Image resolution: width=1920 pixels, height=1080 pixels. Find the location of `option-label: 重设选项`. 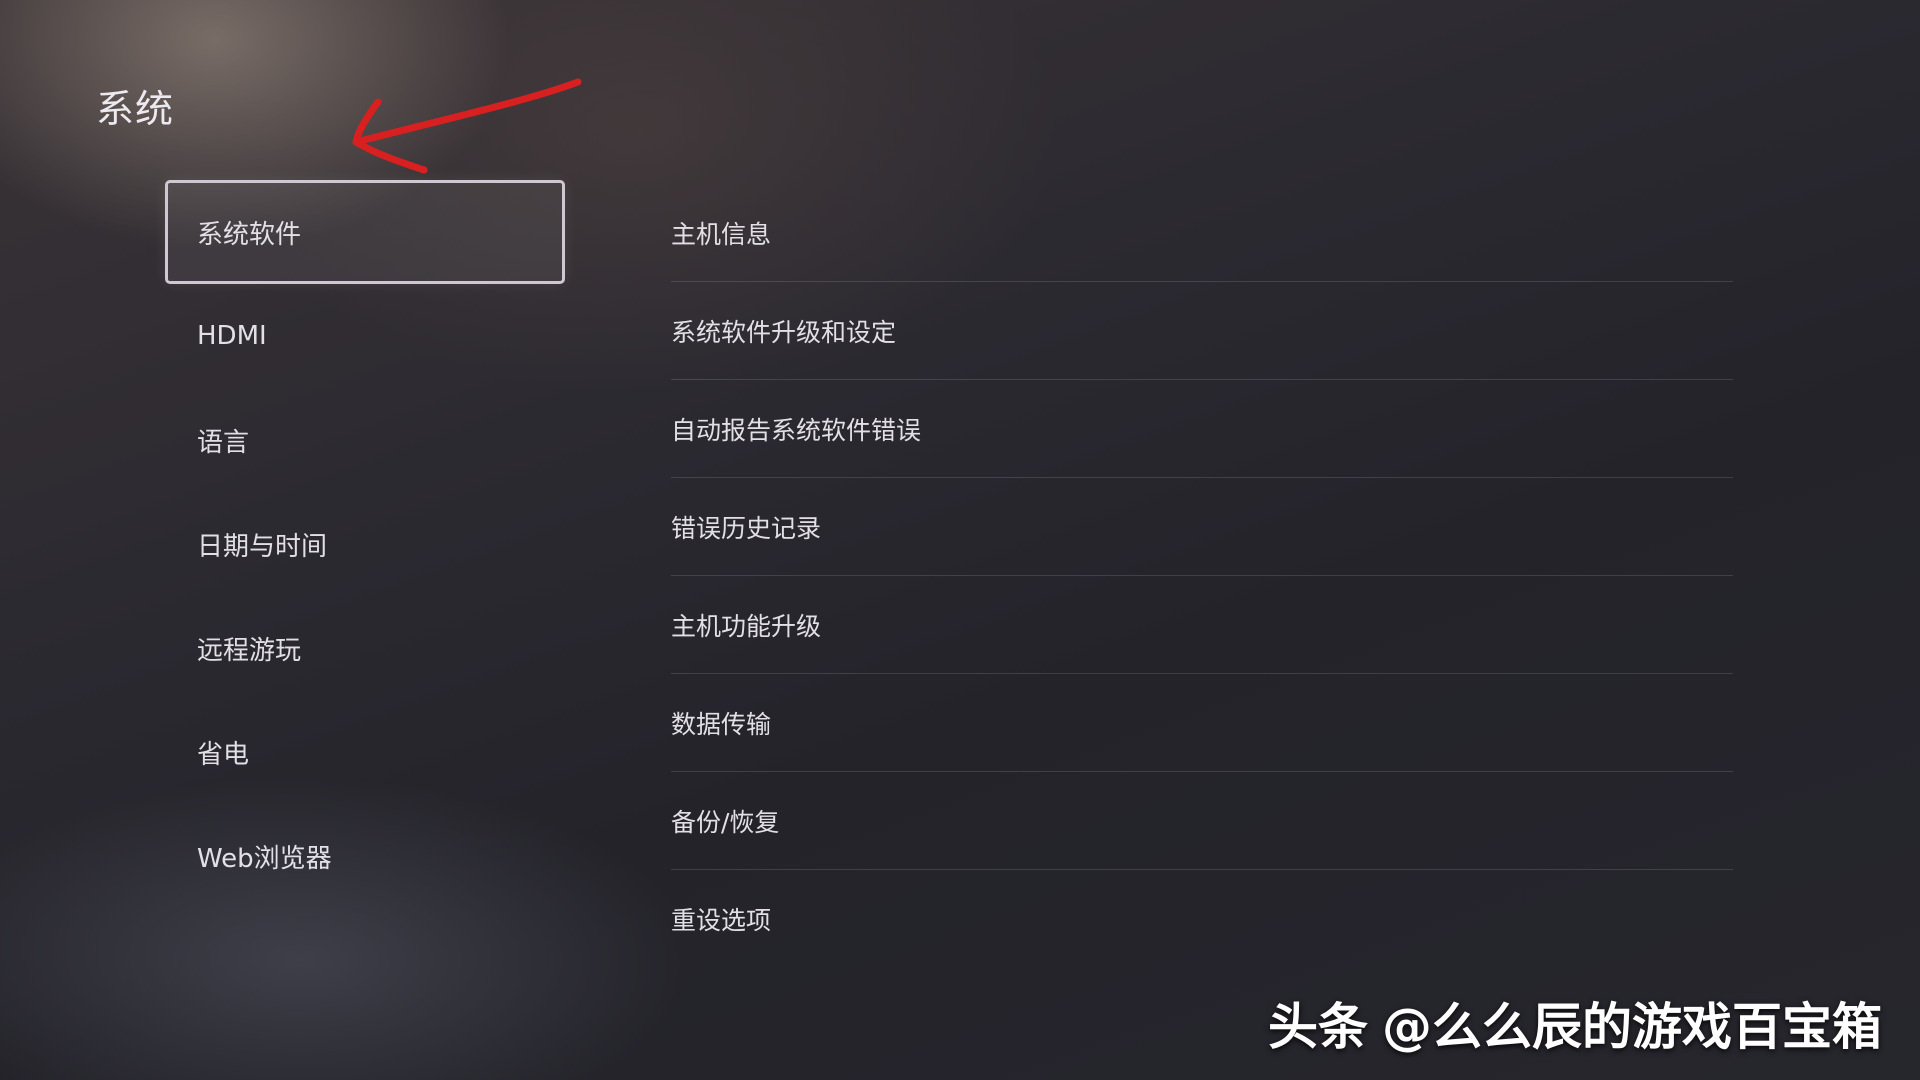

option-label: 重设选项 is located at coordinates (721, 920).